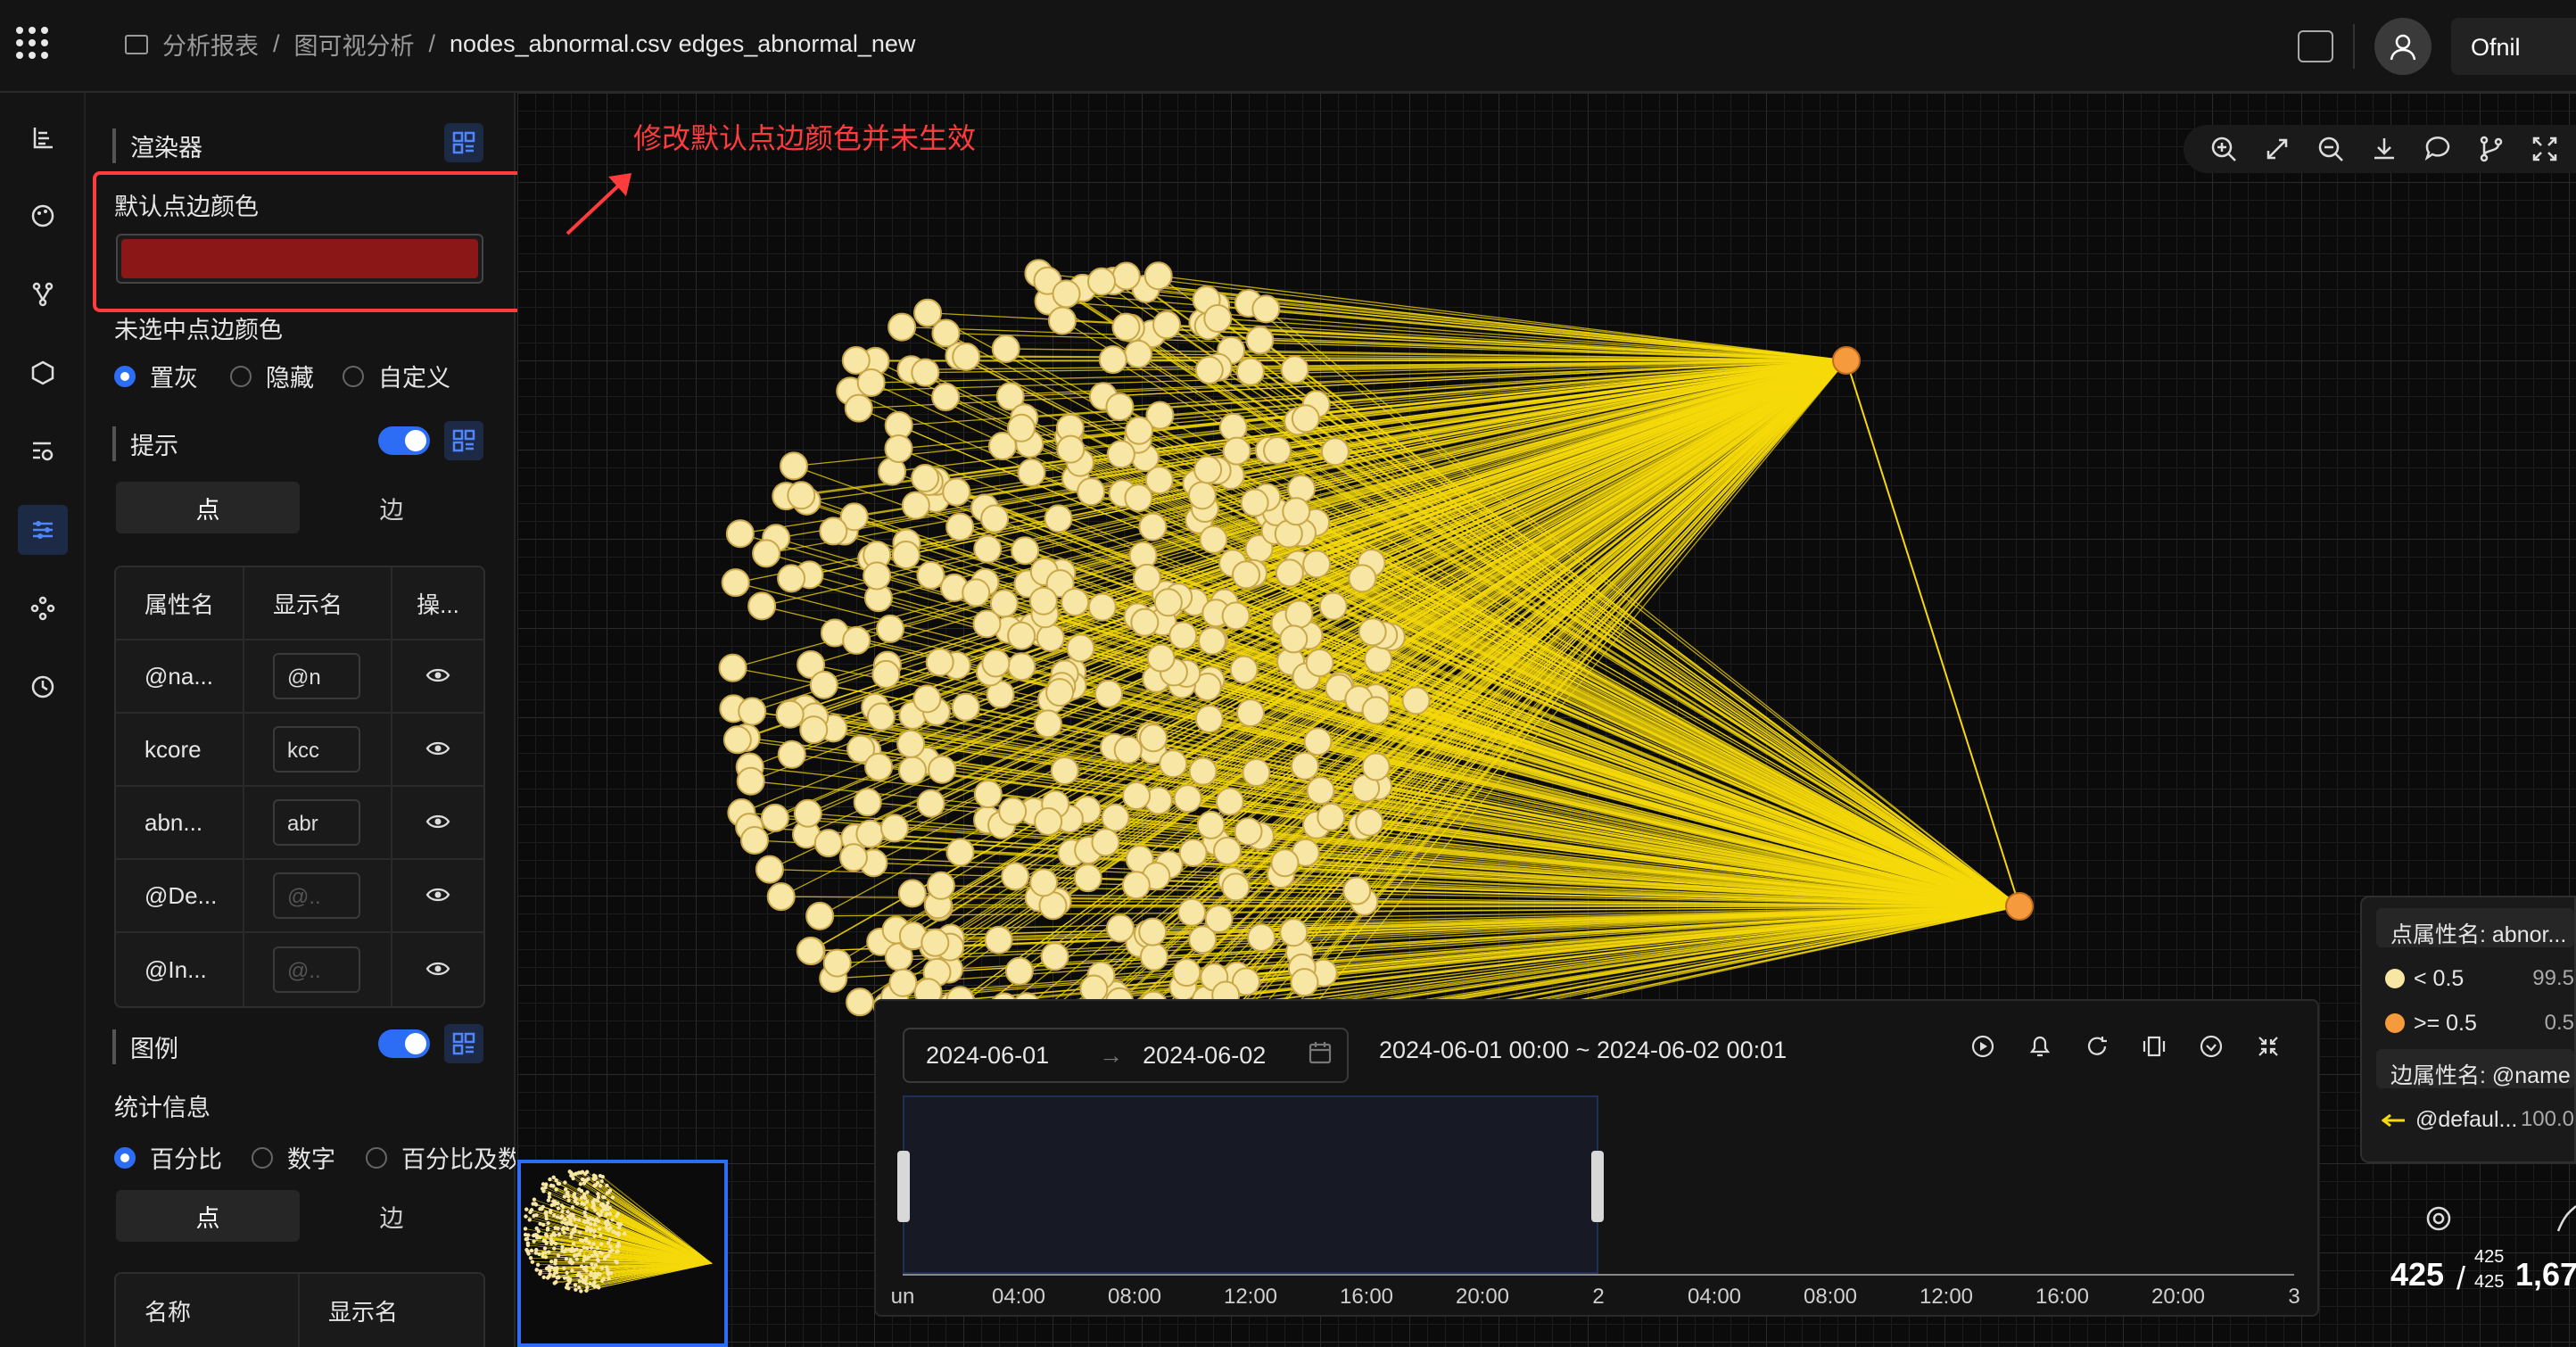 This screenshot has width=2576, height=1347. Describe the element at coordinates (316, 823) in the screenshot. I see `display-name-input: abr` at that location.